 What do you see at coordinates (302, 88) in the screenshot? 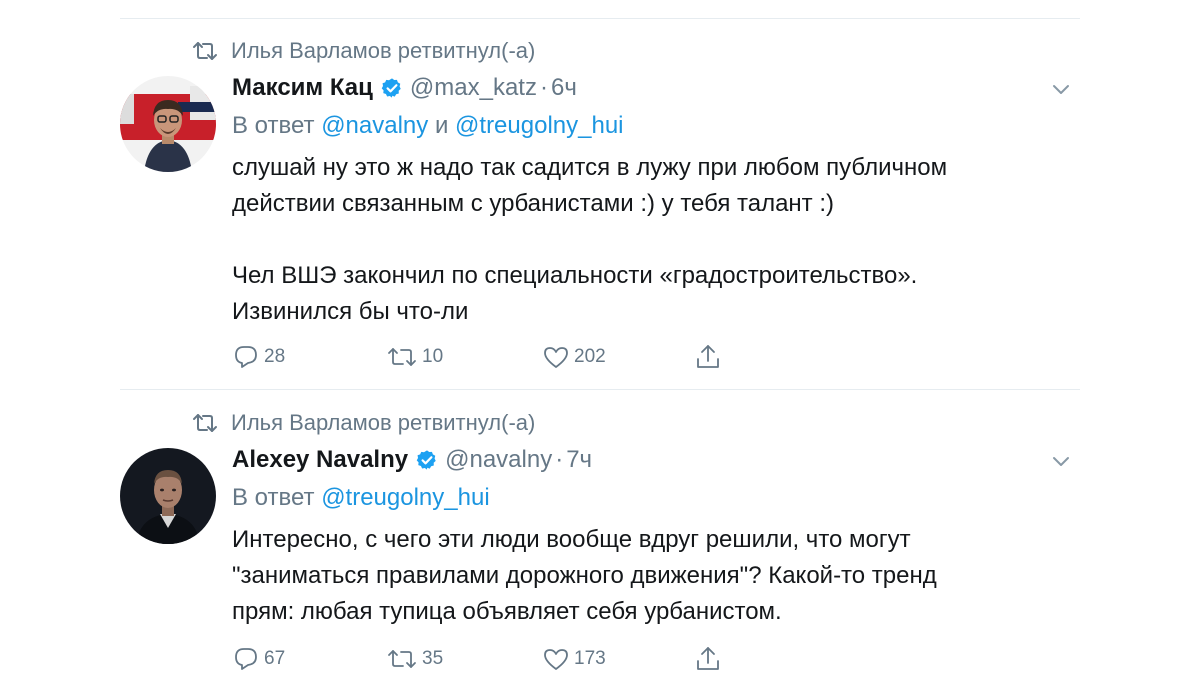
I see `author-name: Максим Кац` at bounding box center [302, 88].